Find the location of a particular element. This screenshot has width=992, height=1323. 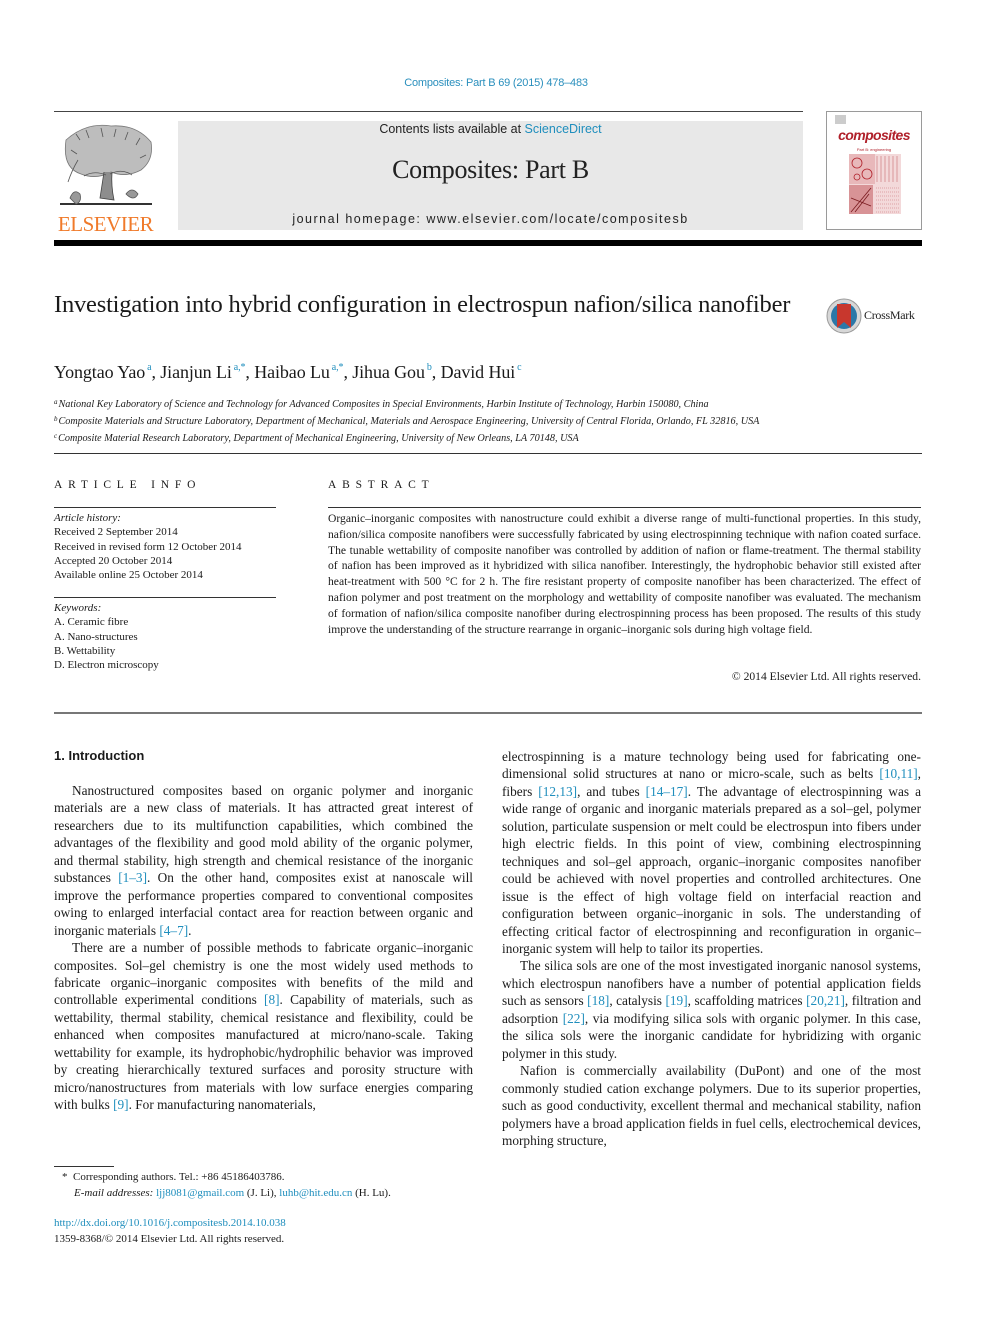

paragraph-text: , catalysis is located at coordinates (637, 1001).